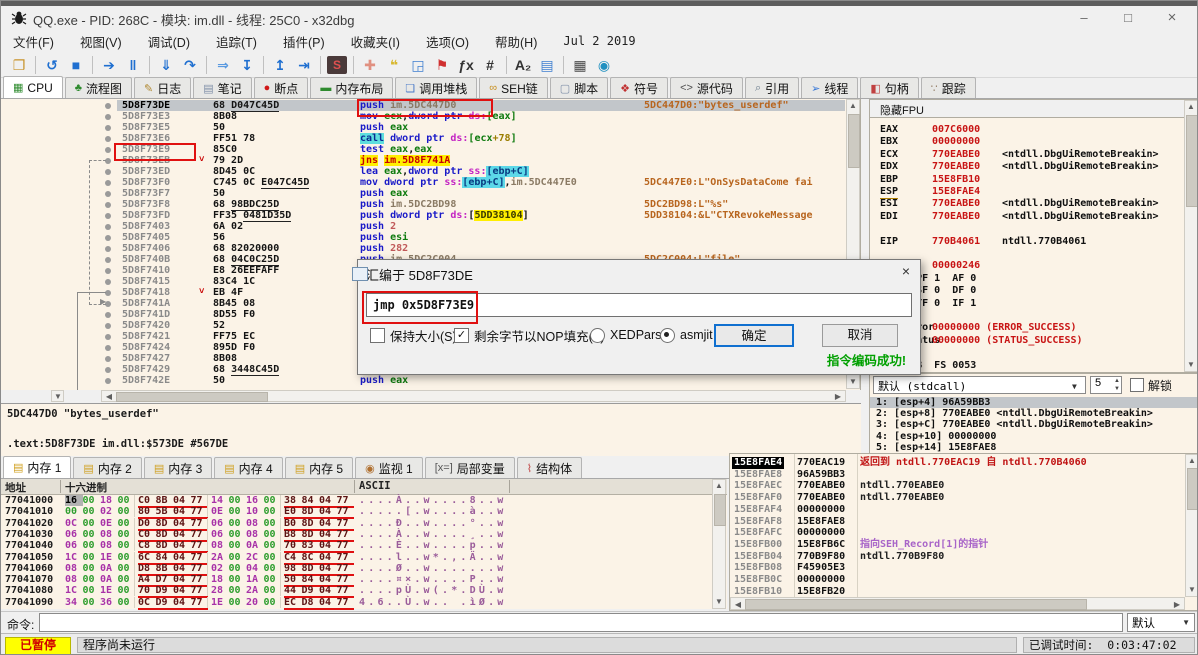  Describe the element at coordinates (906, 271) in the screenshot. I see `dialog-close-icon: ×` at that location.